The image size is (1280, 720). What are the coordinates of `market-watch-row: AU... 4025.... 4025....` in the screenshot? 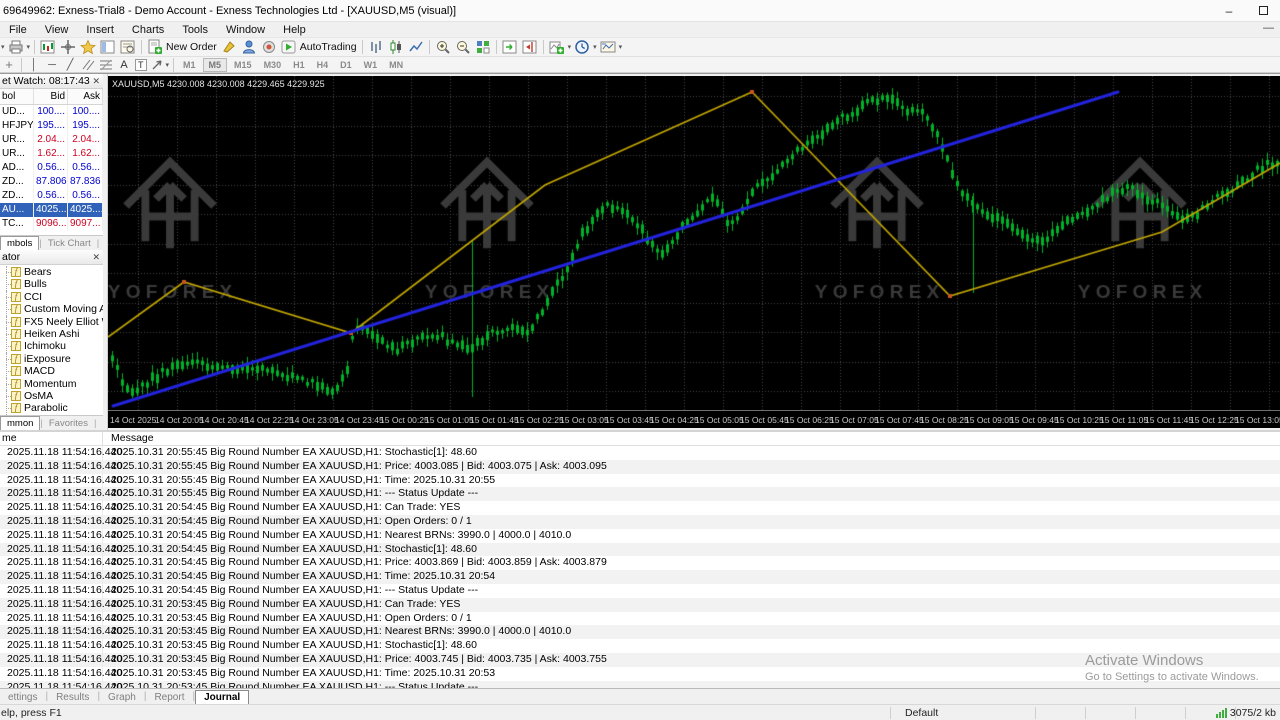 It's located at (51, 210).